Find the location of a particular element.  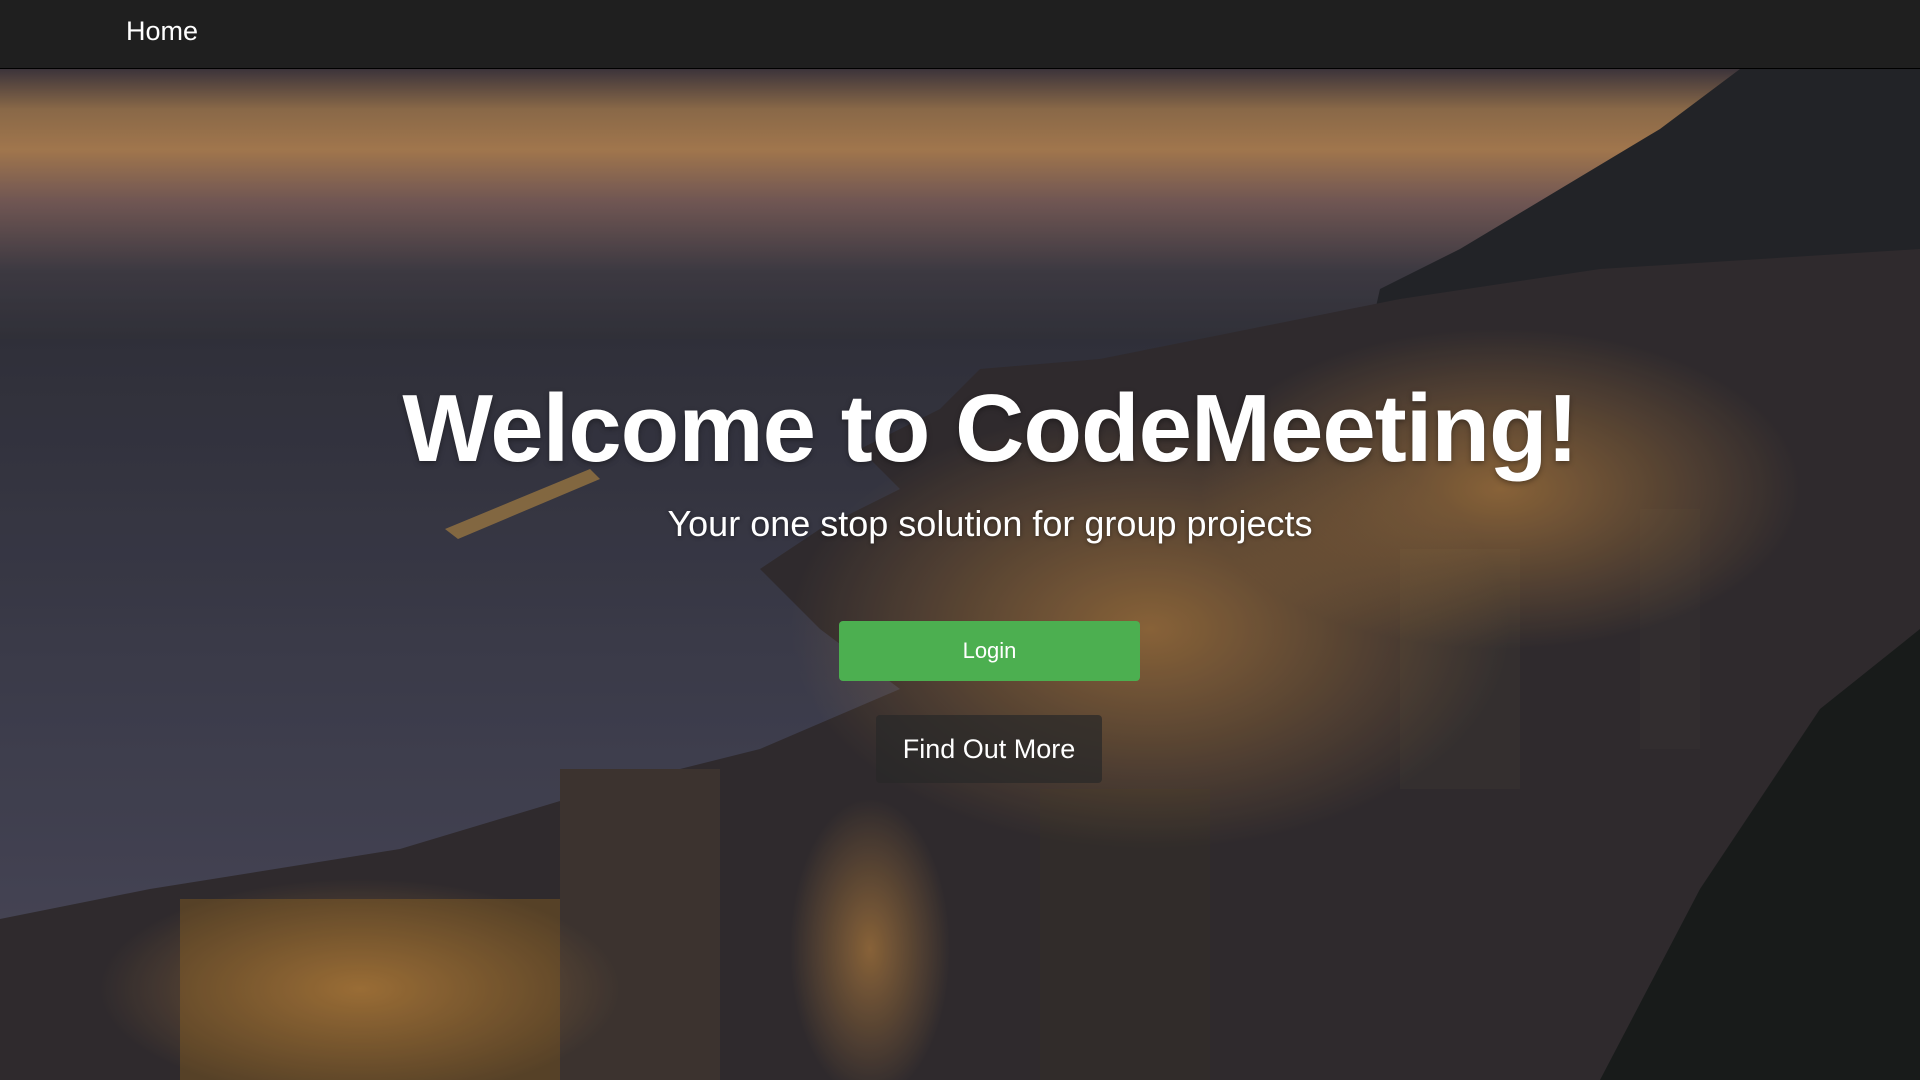

nav-home-link: Home is located at coordinates (162, 31).